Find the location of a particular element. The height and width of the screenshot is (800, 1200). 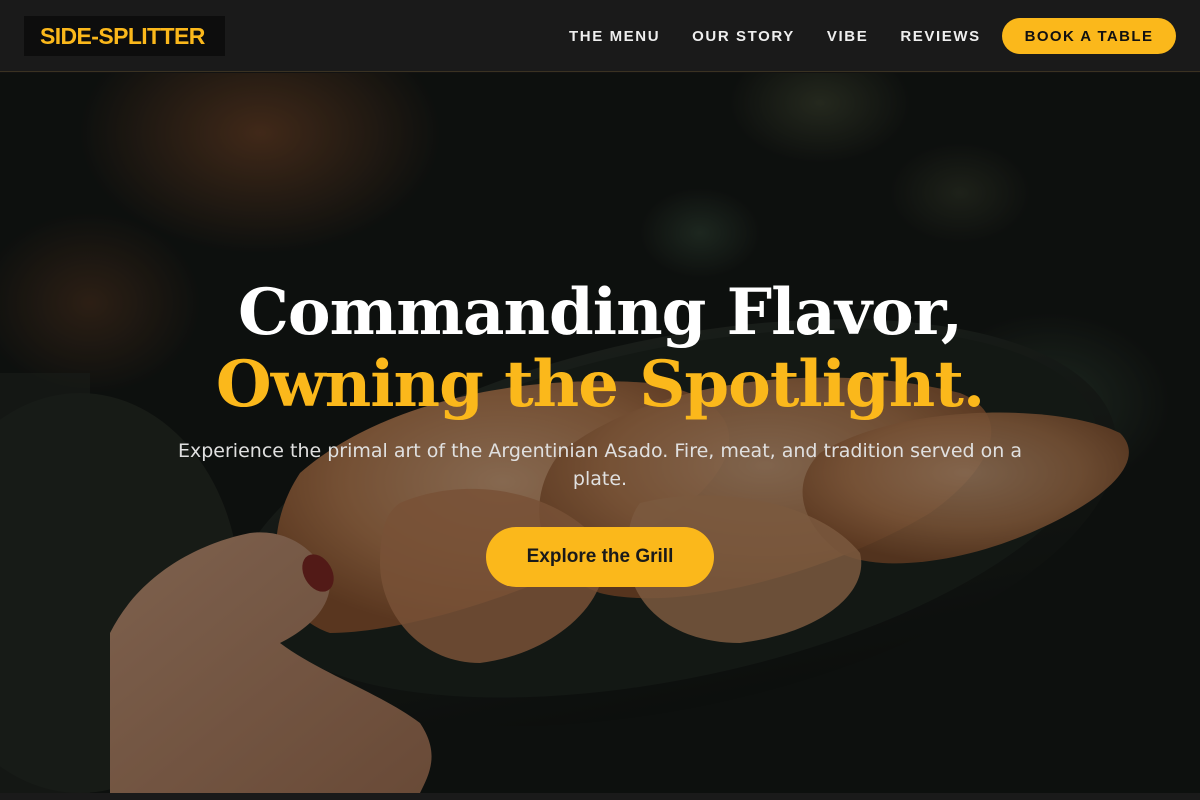

hero-title-line-1: Commanding Flavor, is located at coordinates (600, 312).